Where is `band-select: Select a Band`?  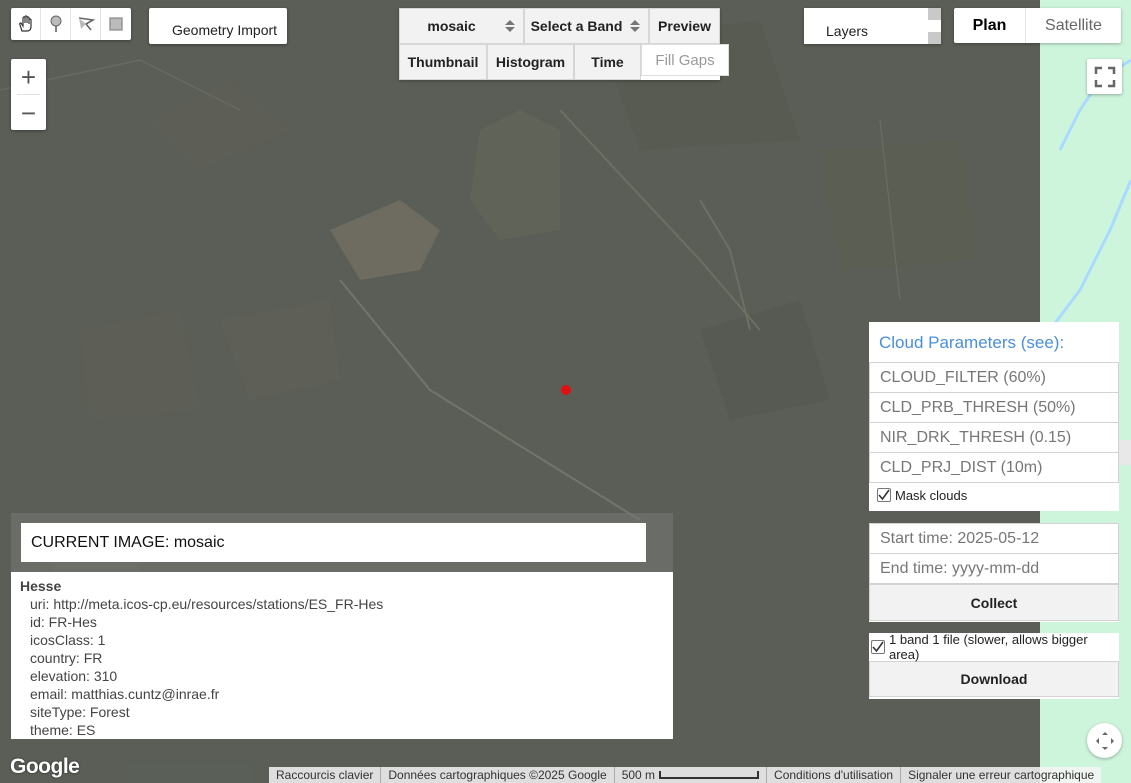 band-select: Select a Band is located at coordinates (586, 26).